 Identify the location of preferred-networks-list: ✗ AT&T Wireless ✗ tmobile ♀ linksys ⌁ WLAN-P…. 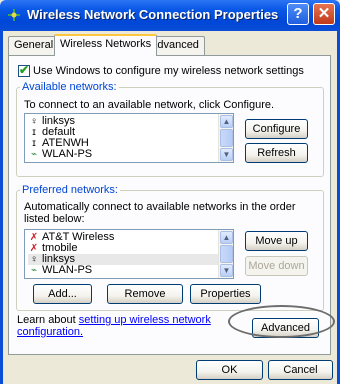
(129, 254).